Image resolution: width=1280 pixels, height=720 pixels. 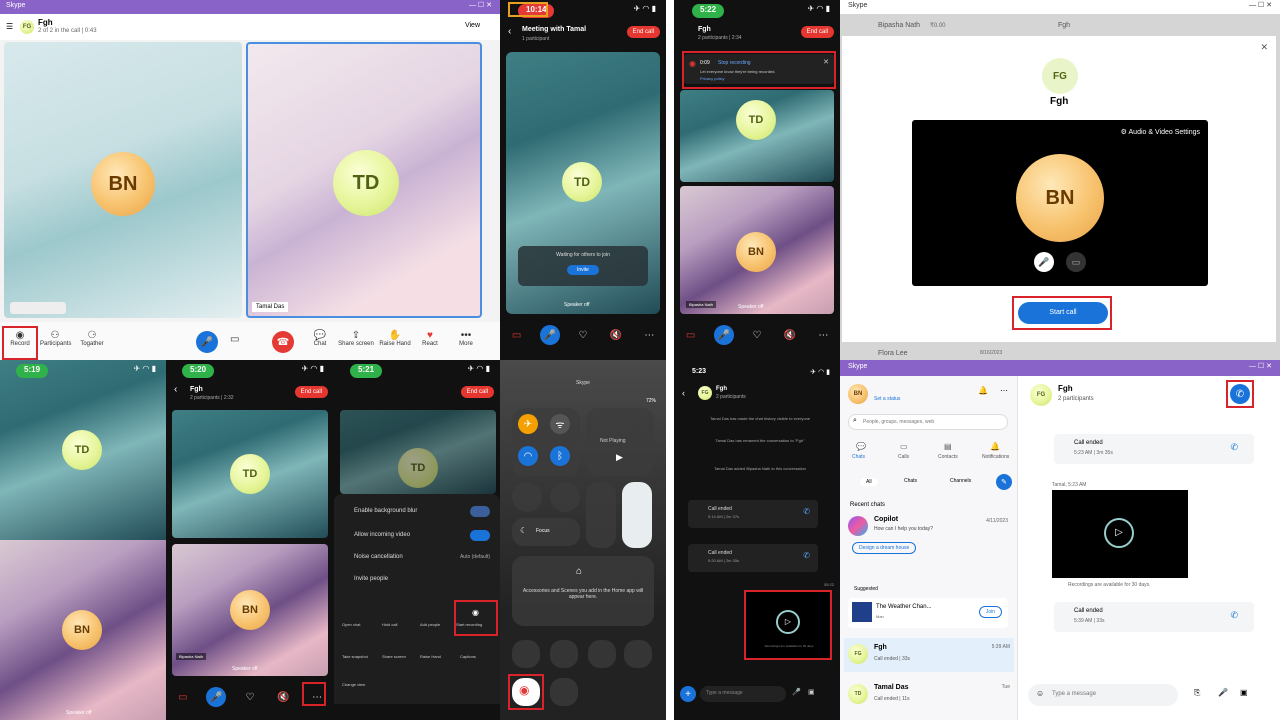 I want to click on menu-icon: ☰, so click(x=9, y=26).